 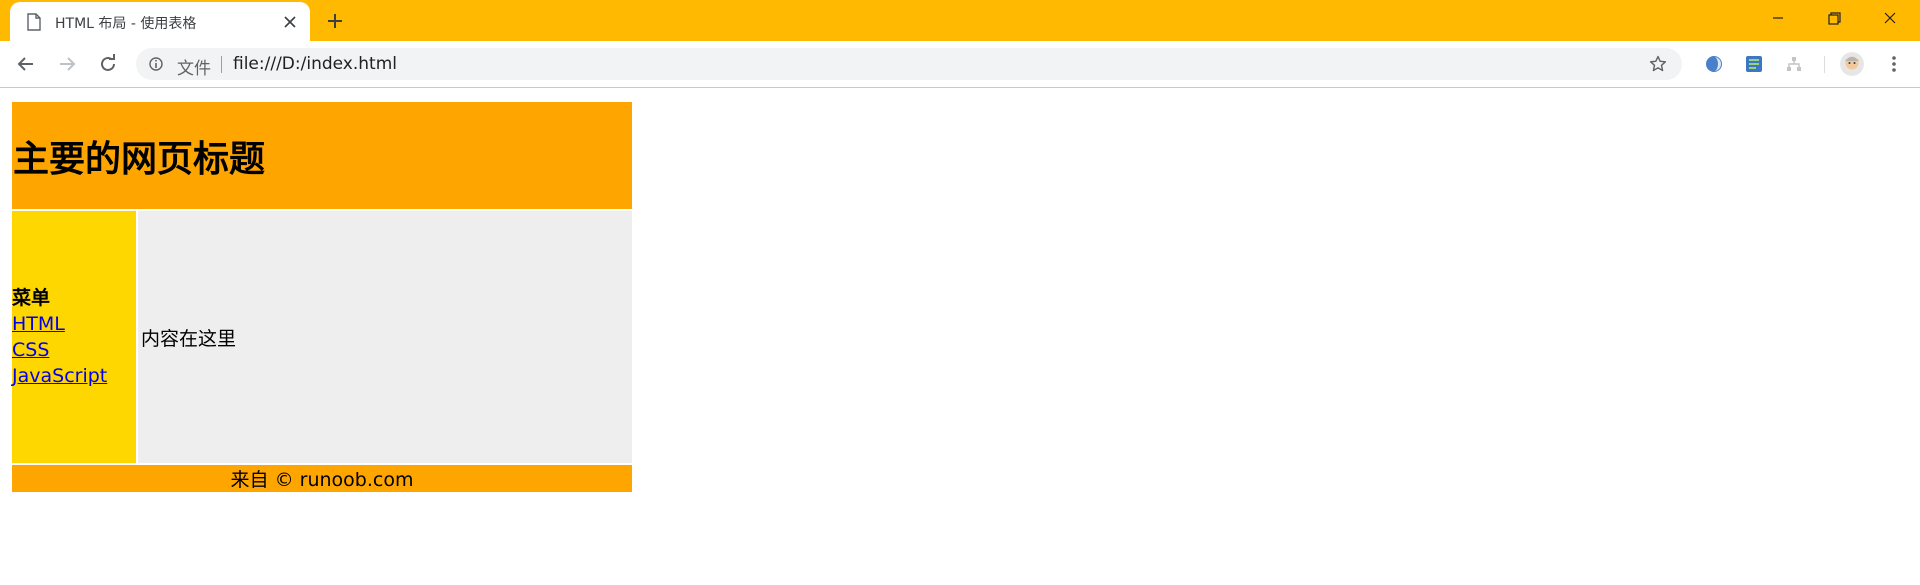 I want to click on browser-tab: HTML 布局 - 使用表格, so click(x=160, y=21).